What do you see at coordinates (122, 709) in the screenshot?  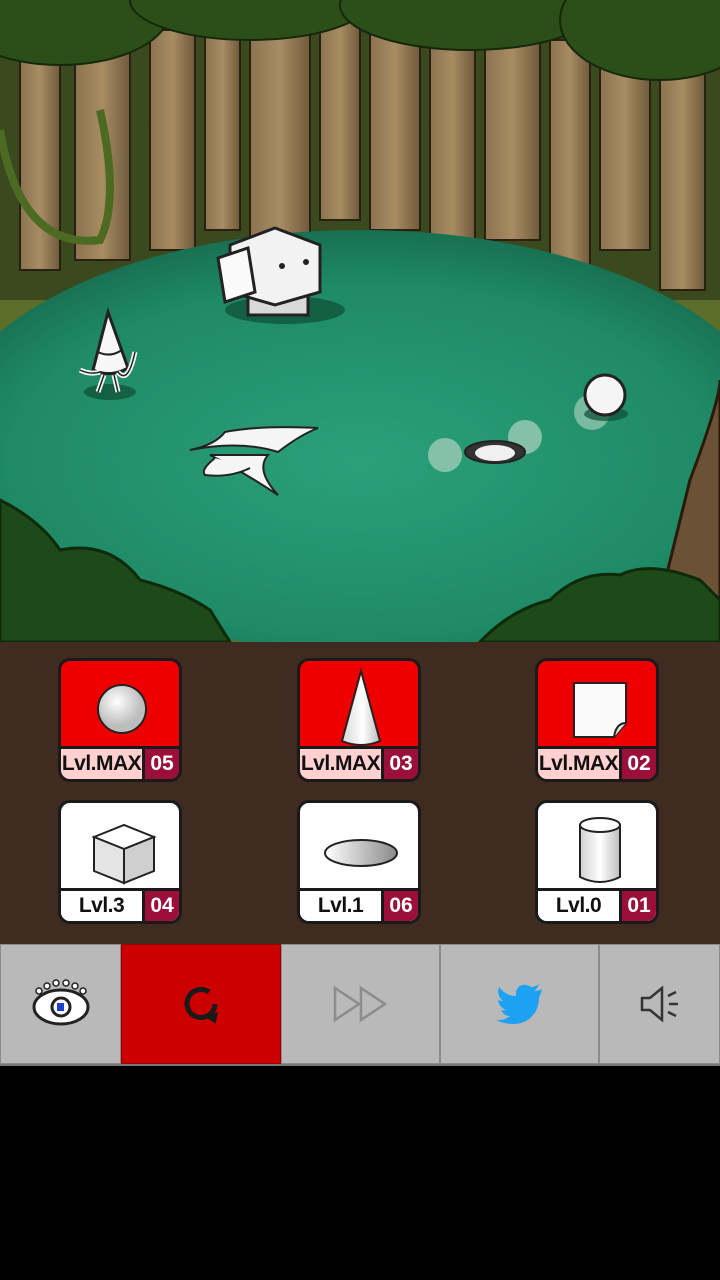 I see `sphere-icon` at bounding box center [122, 709].